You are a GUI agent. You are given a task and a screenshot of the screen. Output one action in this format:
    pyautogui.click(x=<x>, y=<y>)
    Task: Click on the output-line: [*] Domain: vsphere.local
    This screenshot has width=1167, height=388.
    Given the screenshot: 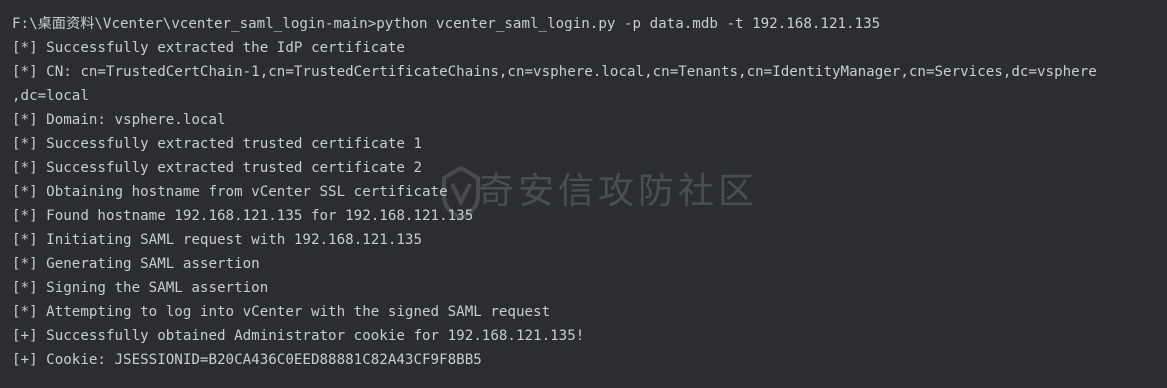 What is the action you would take?
    pyautogui.click(x=119, y=120)
    